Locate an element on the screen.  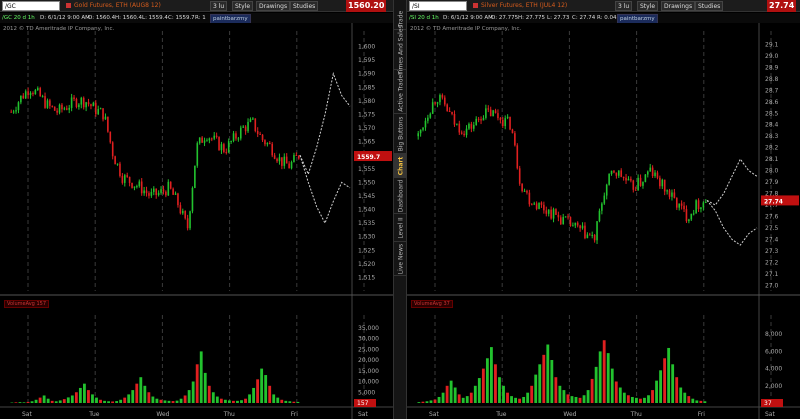
right-interval-button: 3 lu is located at coordinates (624, 6).